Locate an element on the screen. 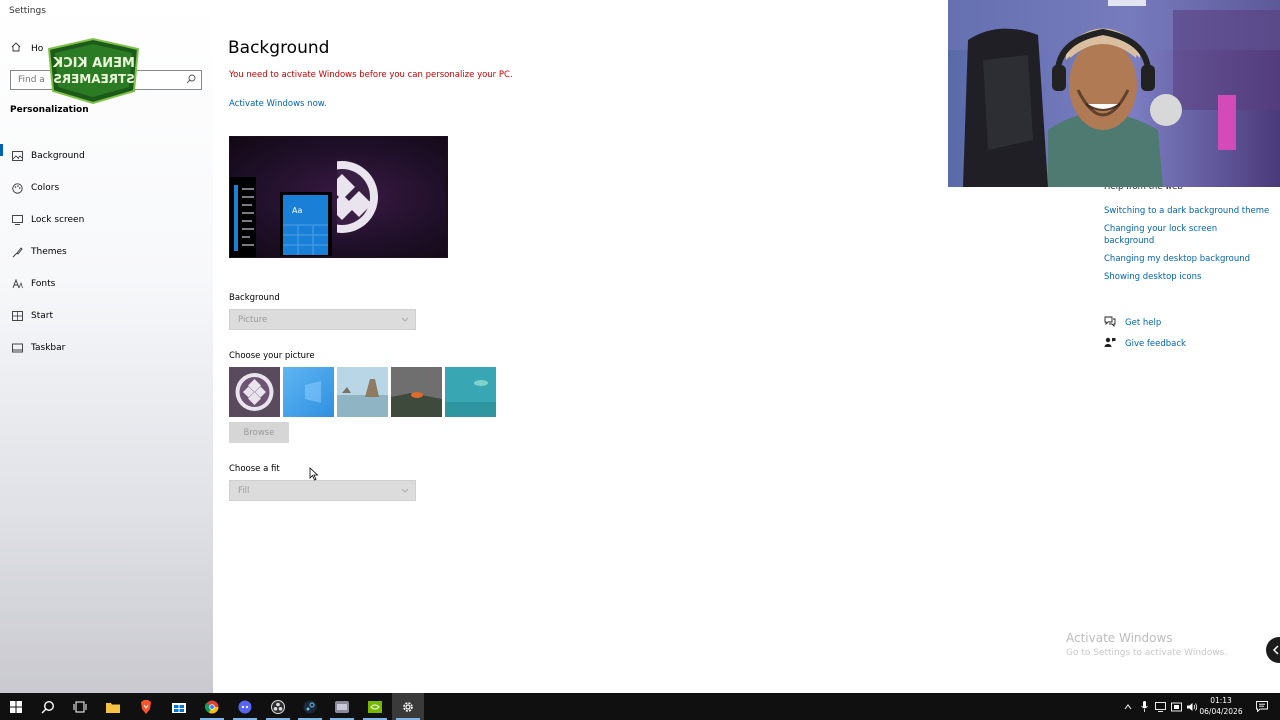 This screenshot has width=1280, height=720. background-dropdown-value: Picture is located at coordinates (253, 320).